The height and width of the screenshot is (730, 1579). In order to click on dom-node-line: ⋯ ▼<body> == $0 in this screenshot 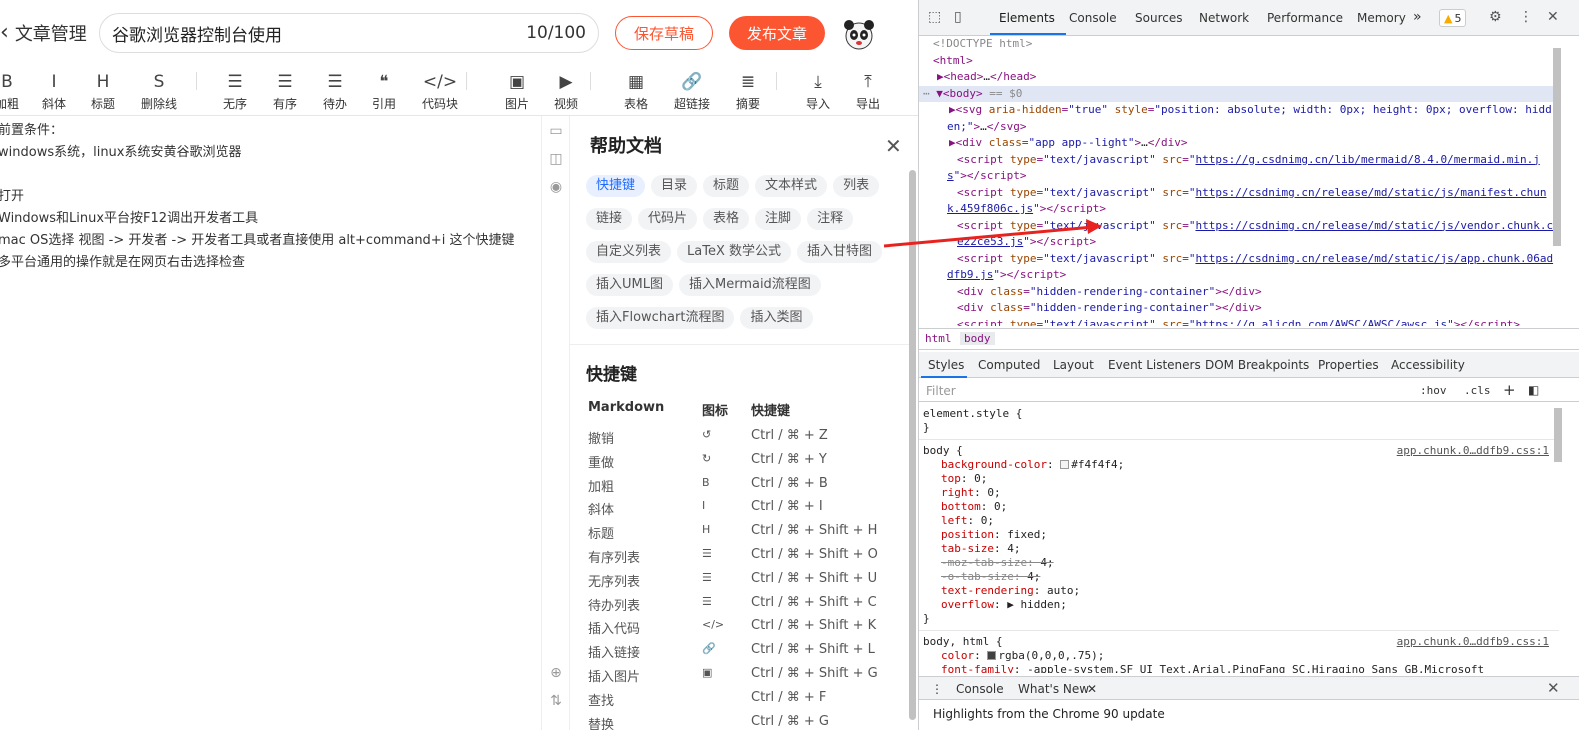, I will do `click(1239, 93)`.